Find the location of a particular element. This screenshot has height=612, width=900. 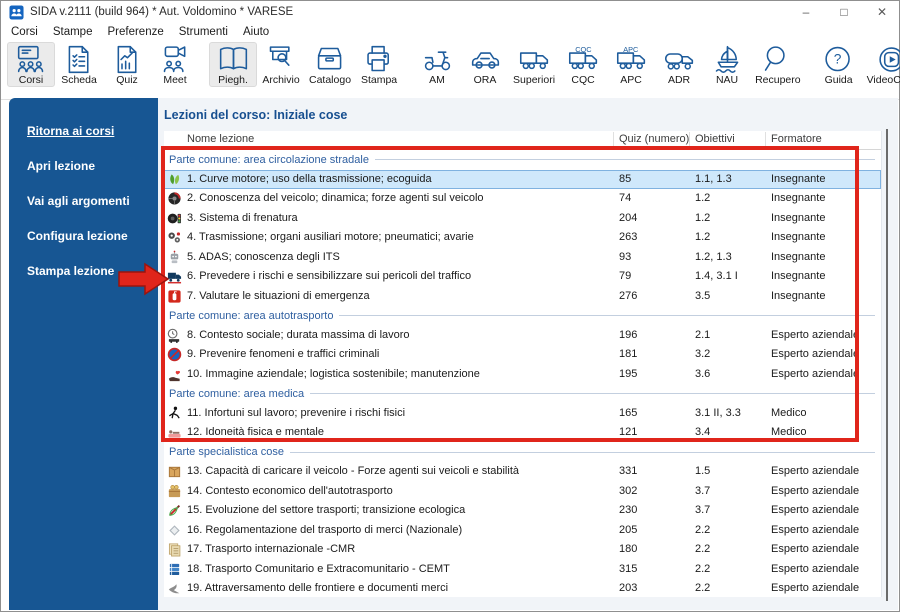

obiettivi-value: 3.7 is located at coordinates (703, 490).